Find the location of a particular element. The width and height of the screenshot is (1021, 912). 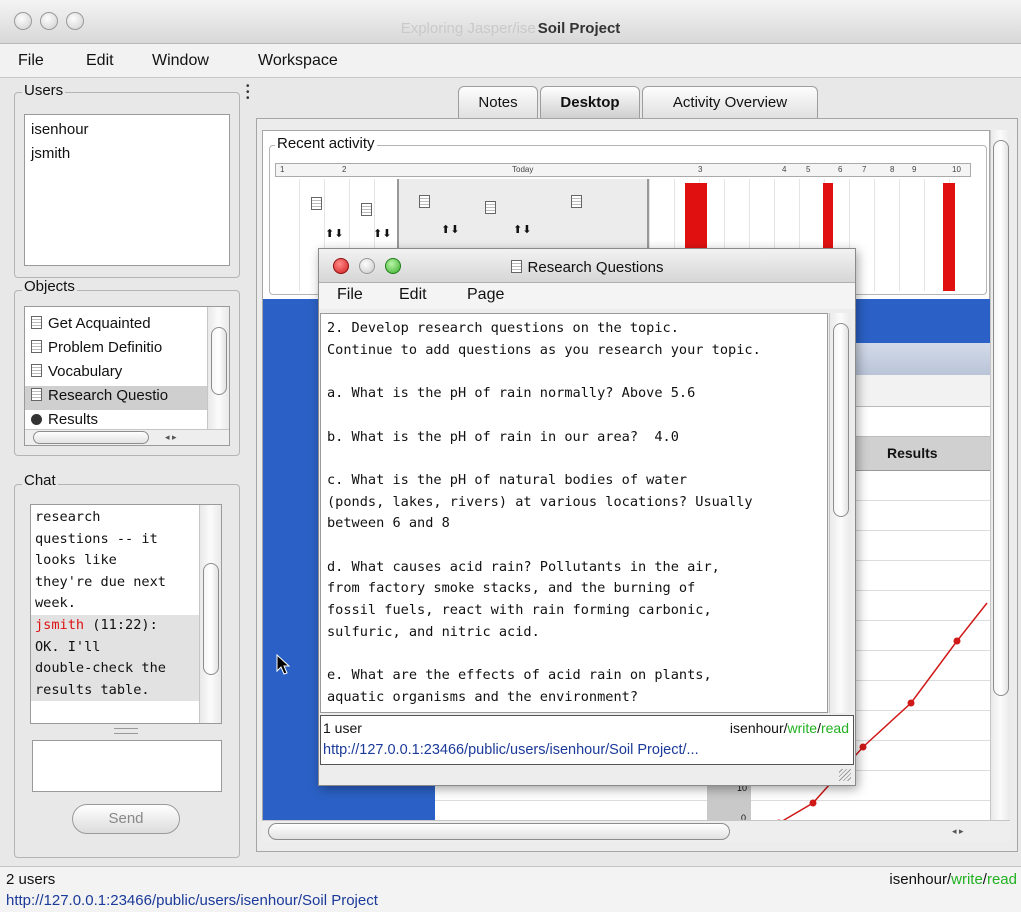

rq-vscrollbar is located at coordinates (840, 513).